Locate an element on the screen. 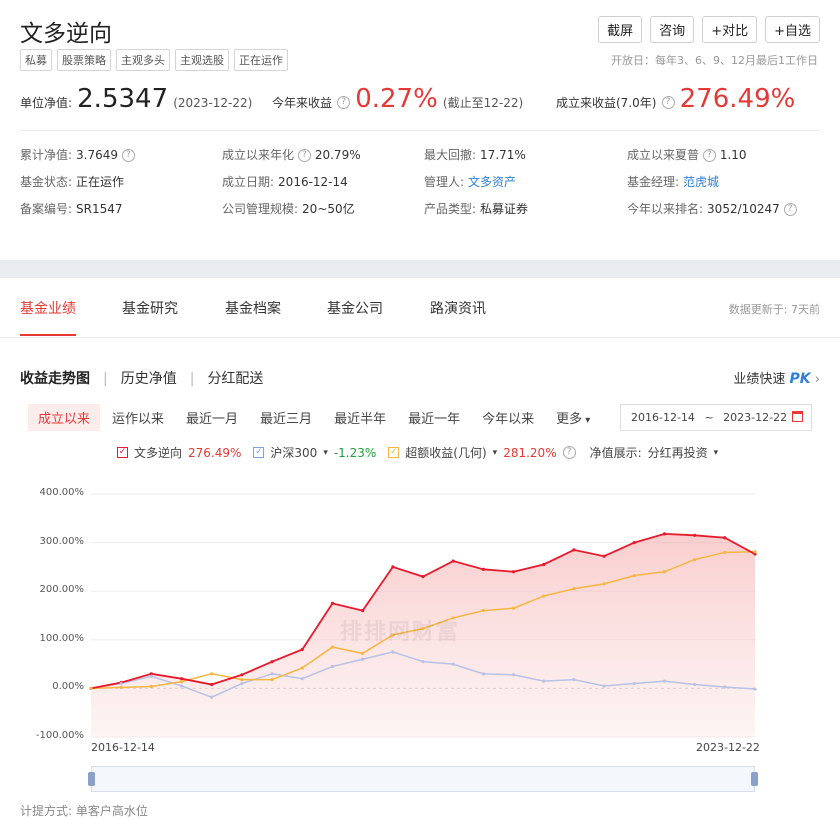 The width and height of the screenshot is (840, 820). open-day-note: 开放日：每年3、6、9、12月最后1工作日 is located at coordinates (714, 60).